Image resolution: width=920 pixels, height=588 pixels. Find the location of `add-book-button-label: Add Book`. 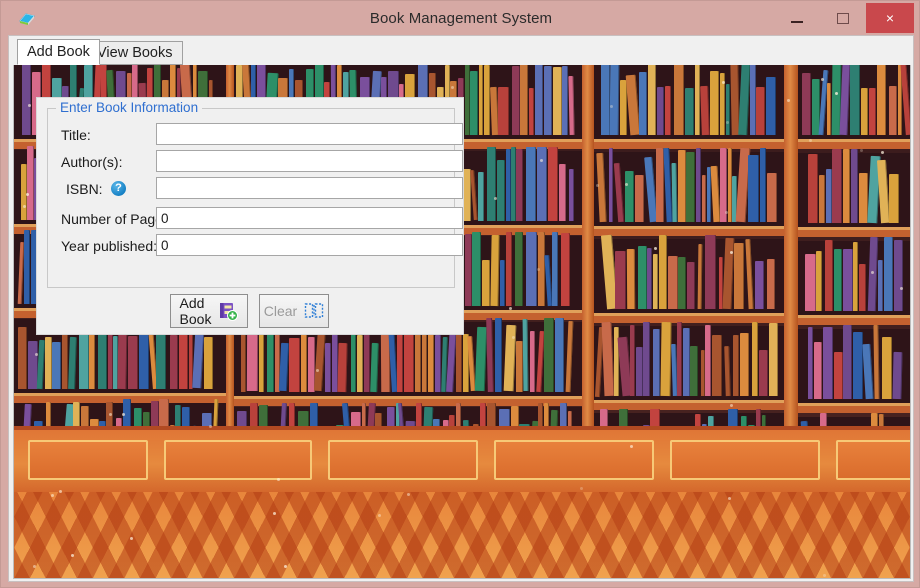

add-book-button-label: Add Book is located at coordinates (195, 311).